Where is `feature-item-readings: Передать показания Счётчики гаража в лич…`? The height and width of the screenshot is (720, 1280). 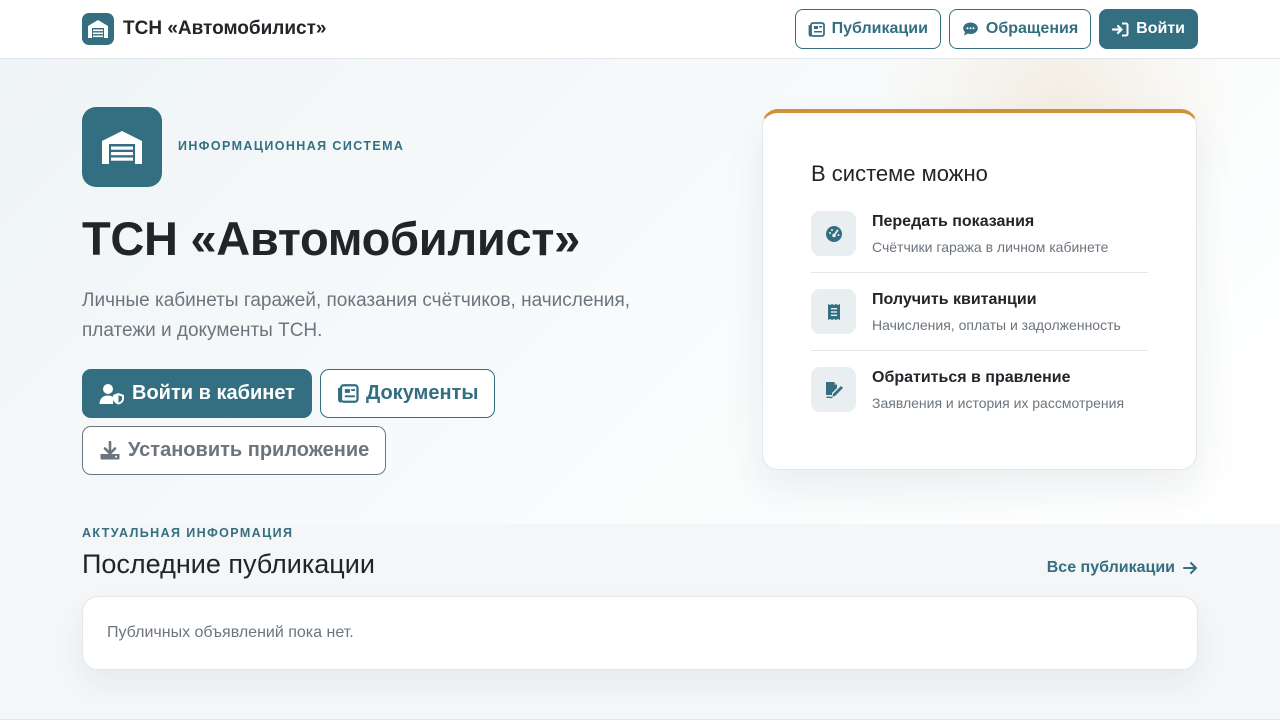 feature-item-readings: Передать показания Счётчики гаража в лич… is located at coordinates (979, 242).